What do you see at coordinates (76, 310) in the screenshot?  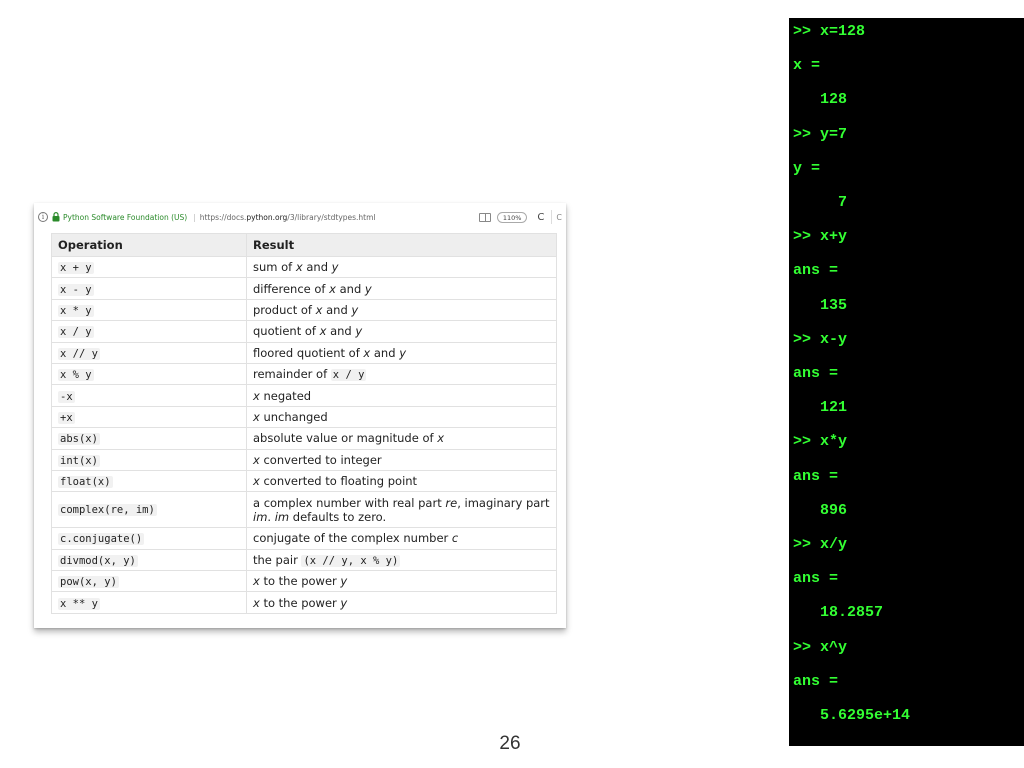 I see `operation-code: x * y` at bounding box center [76, 310].